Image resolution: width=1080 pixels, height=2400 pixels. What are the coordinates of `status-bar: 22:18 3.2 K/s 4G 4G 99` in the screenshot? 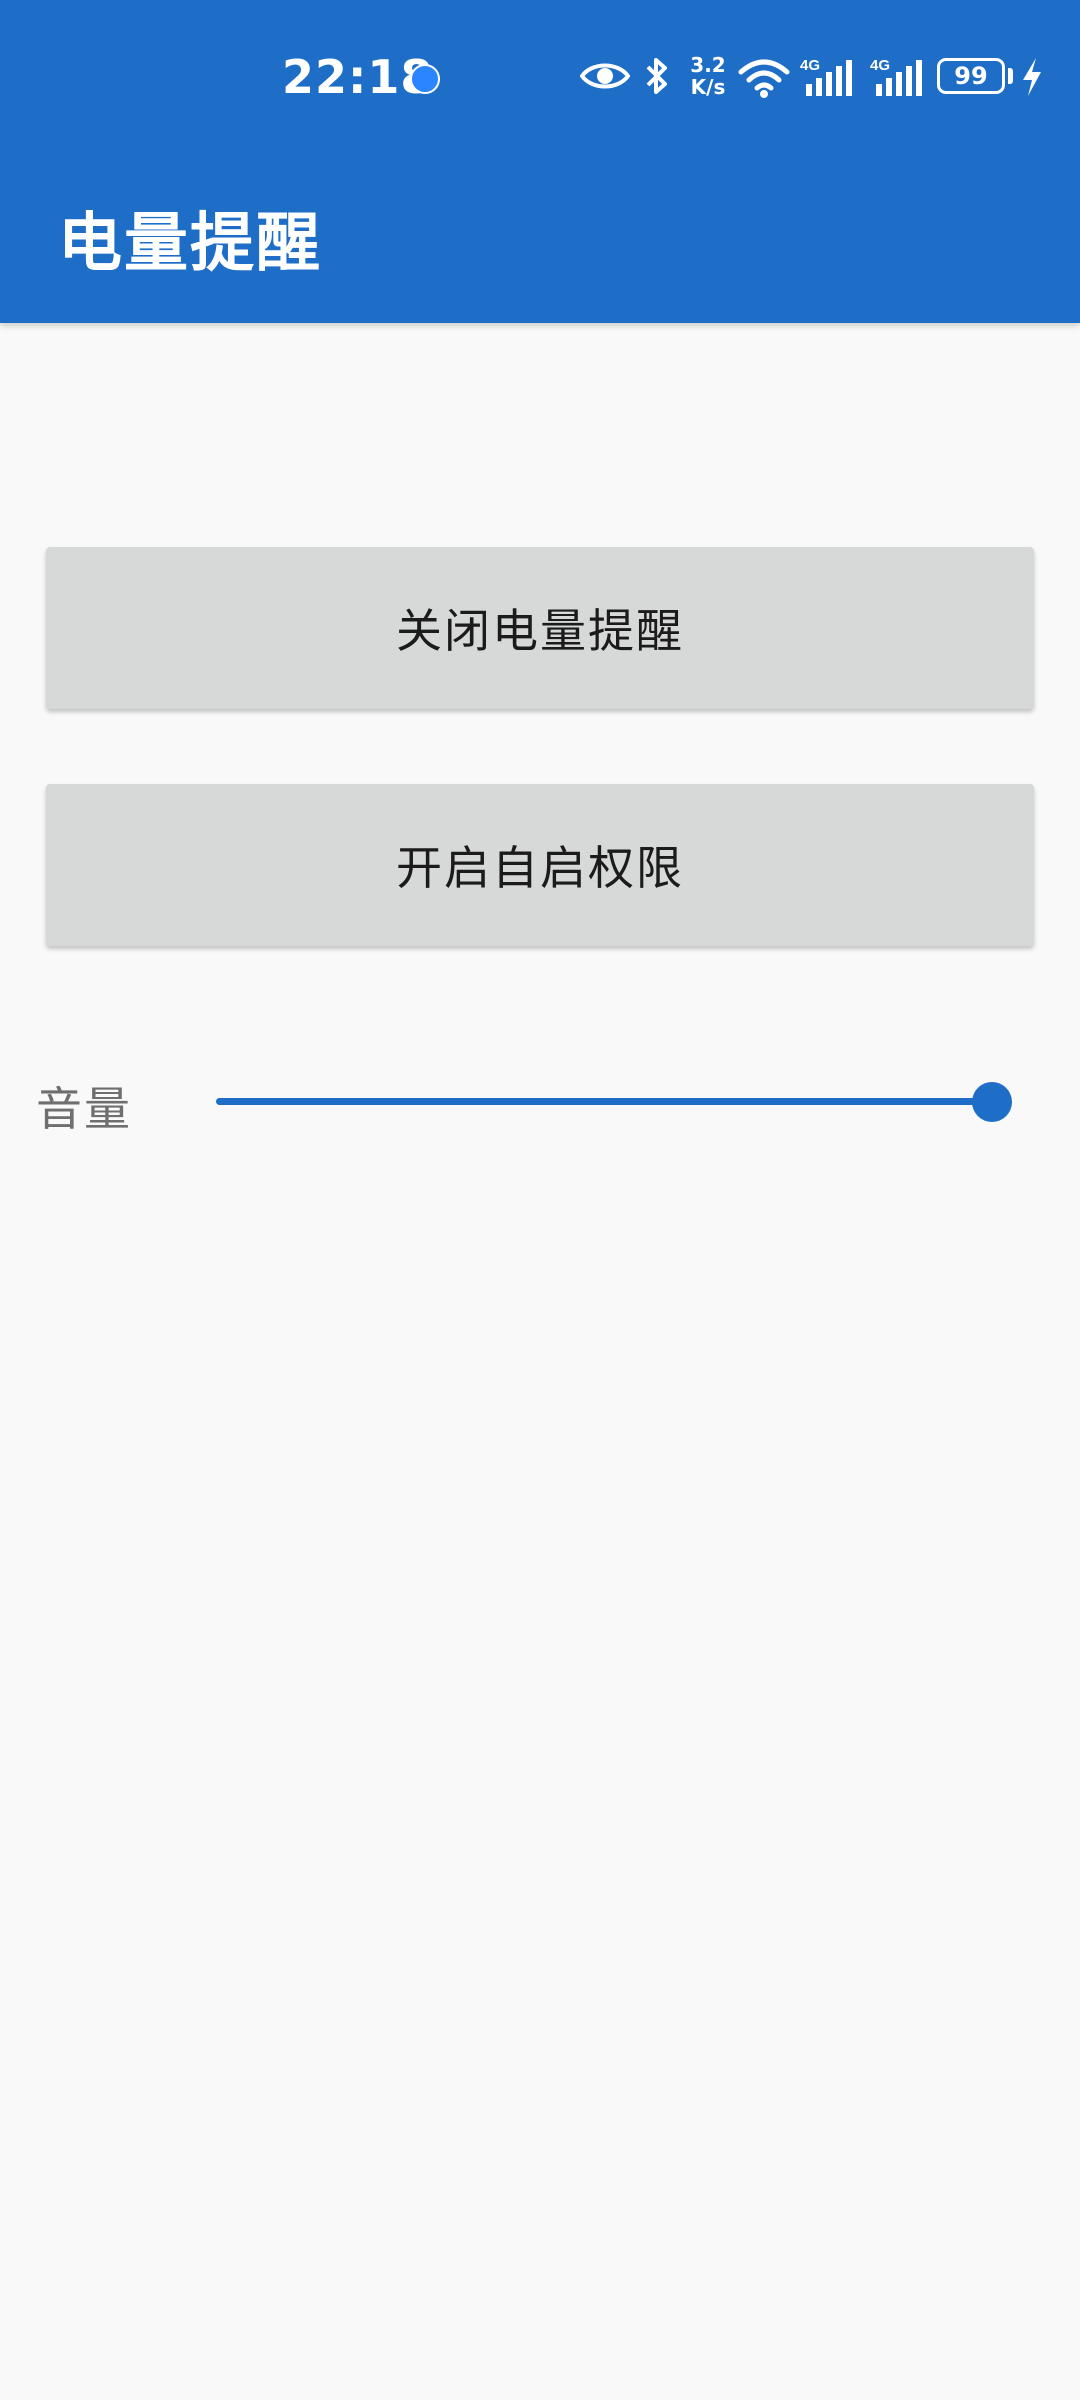 It's located at (540, 80).